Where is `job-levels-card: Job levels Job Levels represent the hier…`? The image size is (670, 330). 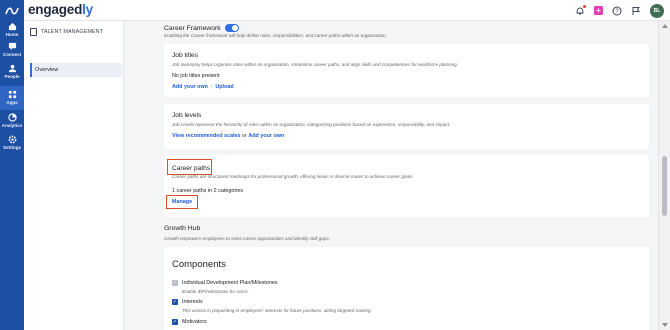
job-levels-card: Job levels Job Levels represent the hier… is located at coordinates (406, 126).